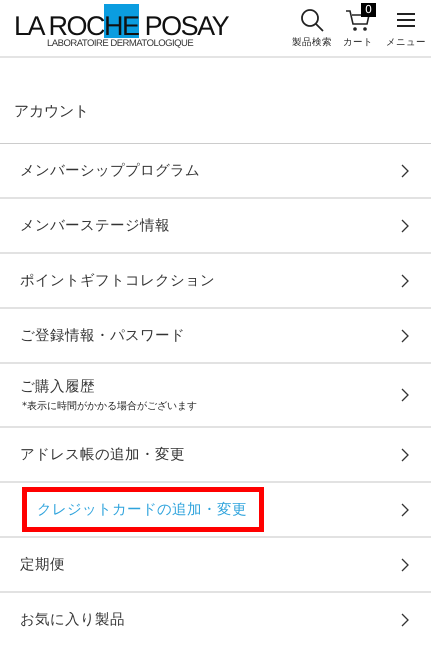  Describe the element at coordinates (215, 101) in the screenshot. I see `page-title: アカウント` at that location.